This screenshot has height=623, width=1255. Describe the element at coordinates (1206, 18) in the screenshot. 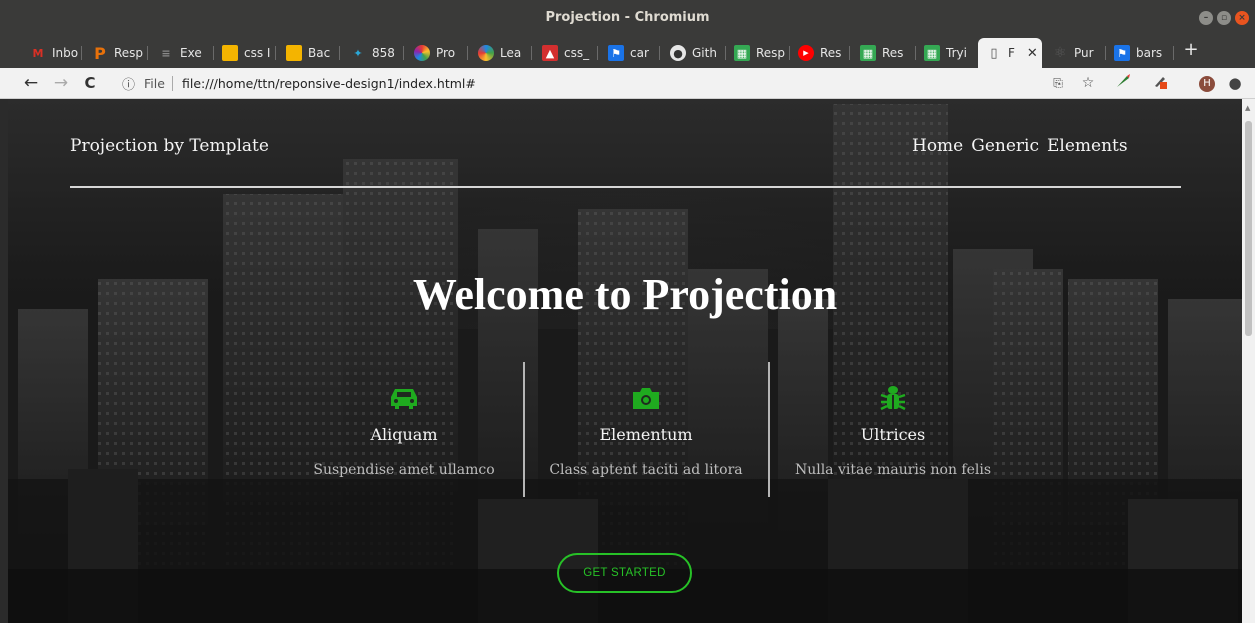

I see `minimize-button: –` at that location.